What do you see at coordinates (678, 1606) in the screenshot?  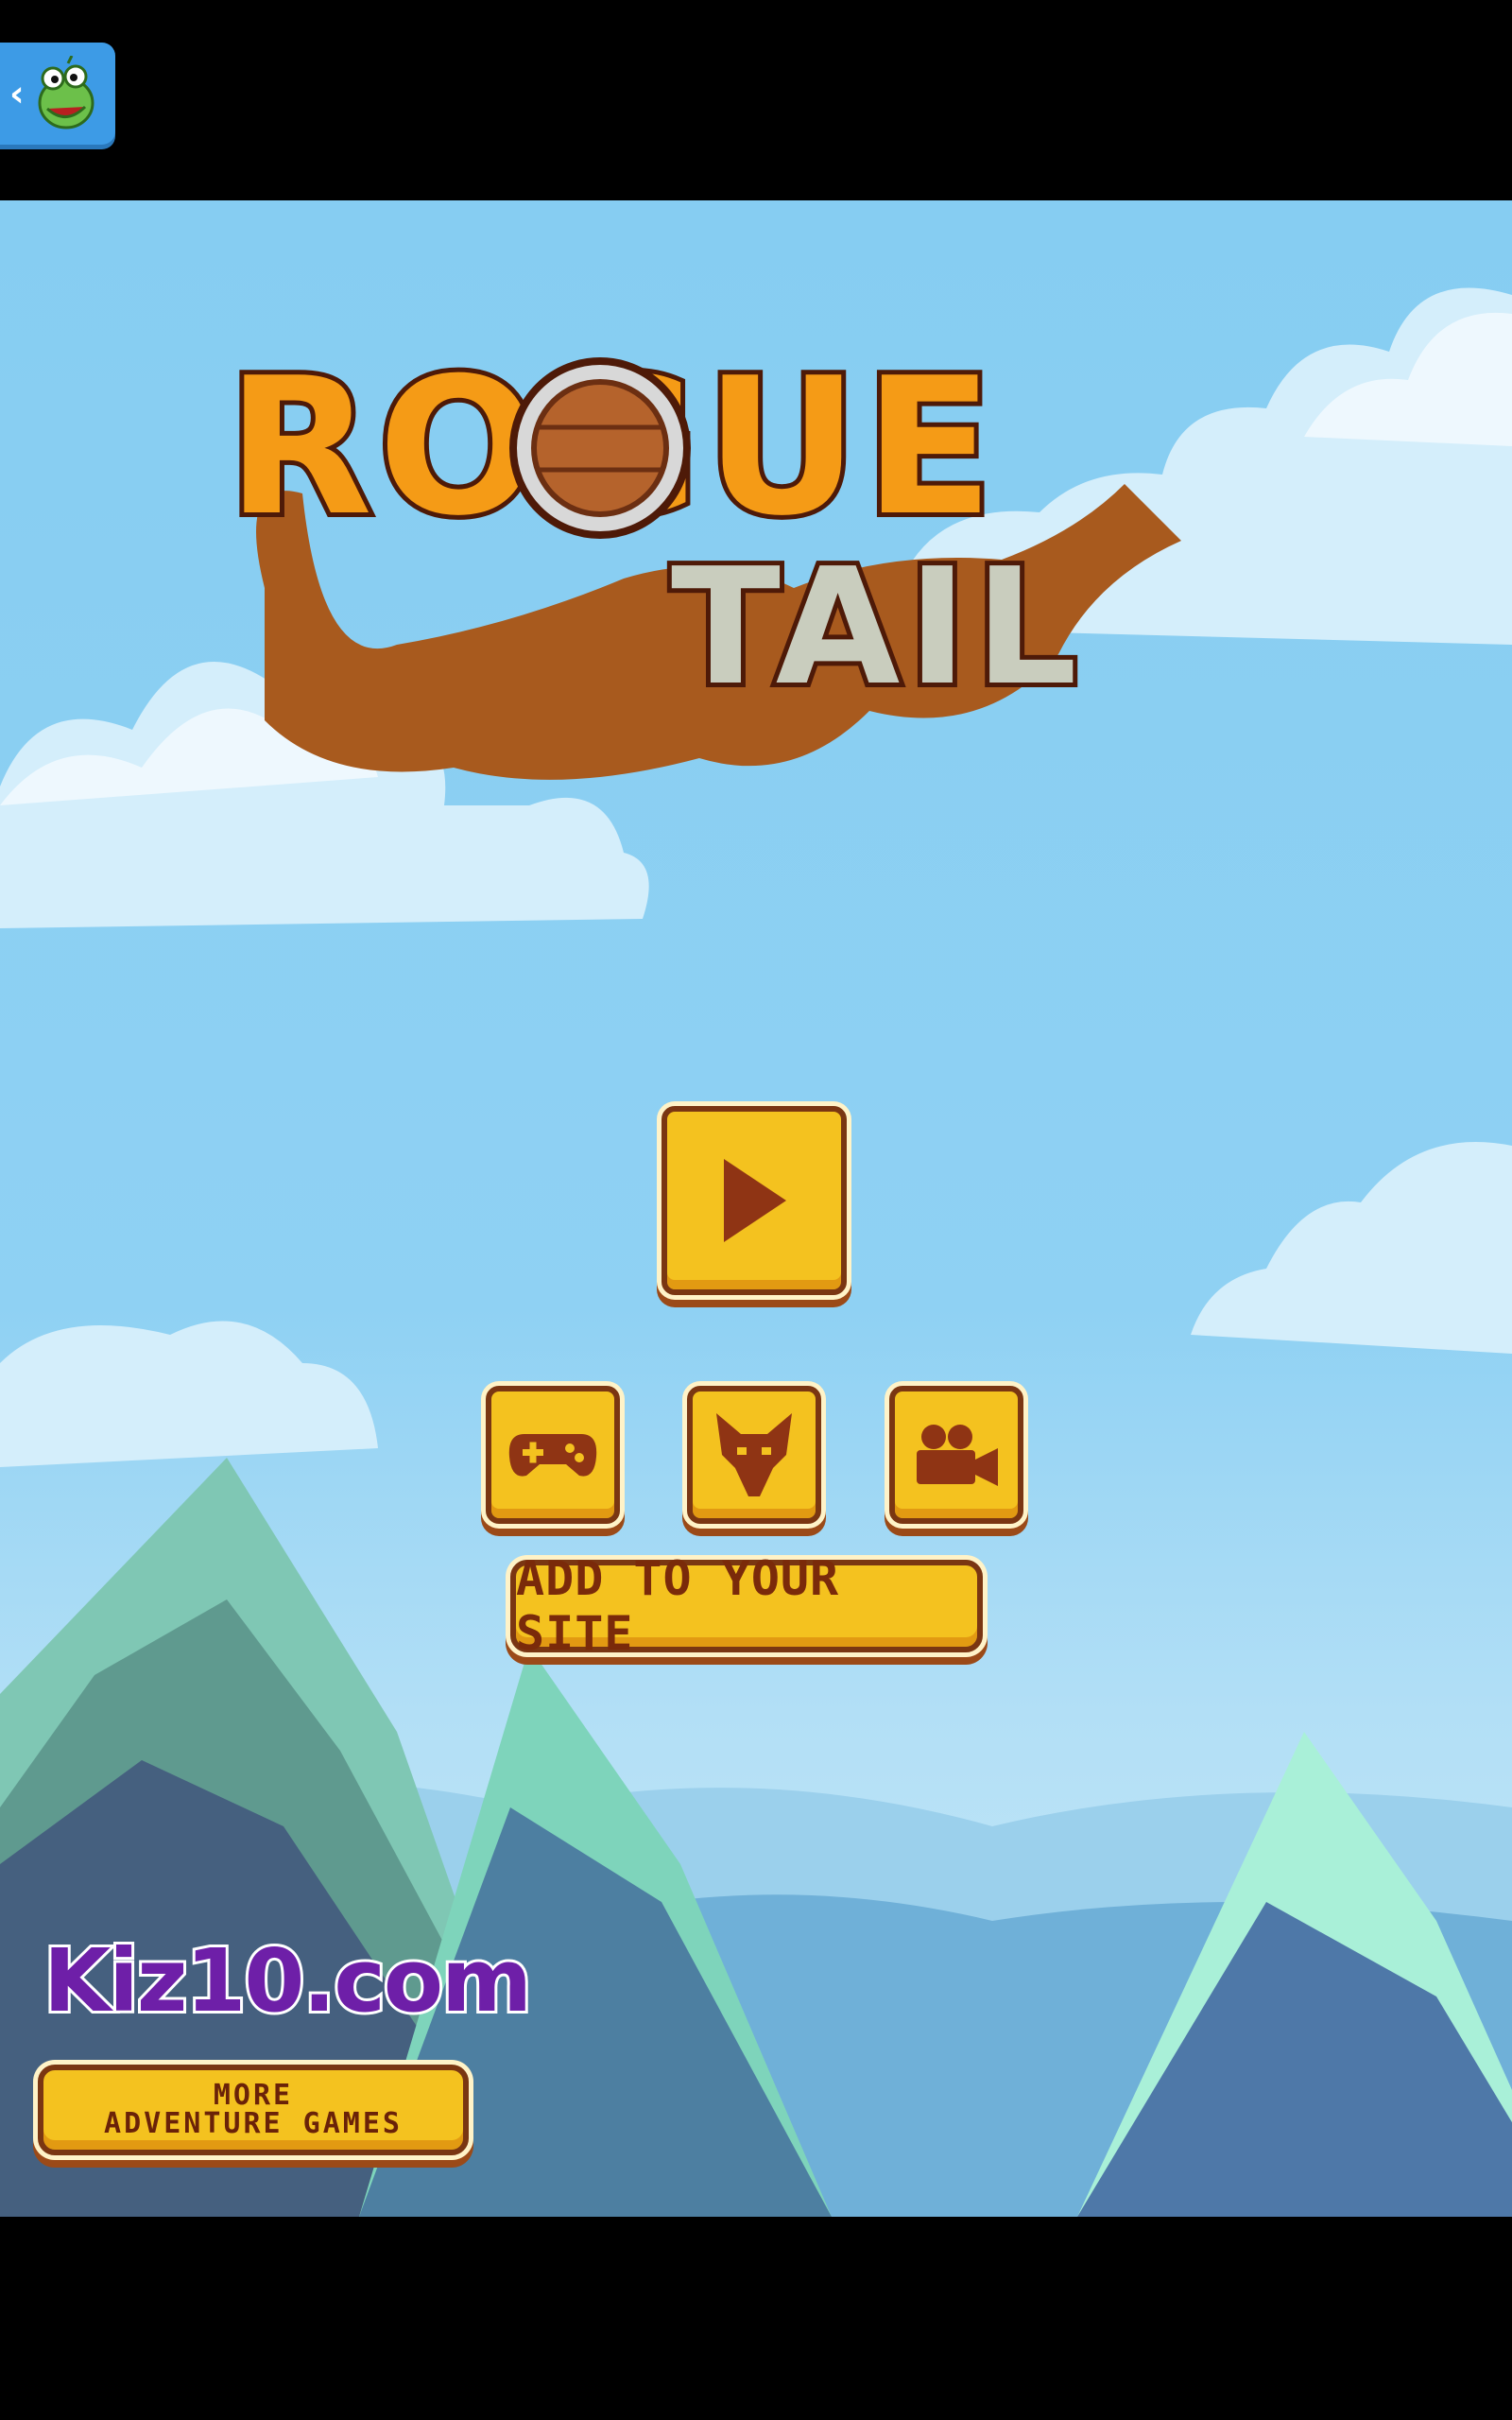 I see `add-to-site-label: ADD TO YOUR SITE` at bounding box center [678, 1606].